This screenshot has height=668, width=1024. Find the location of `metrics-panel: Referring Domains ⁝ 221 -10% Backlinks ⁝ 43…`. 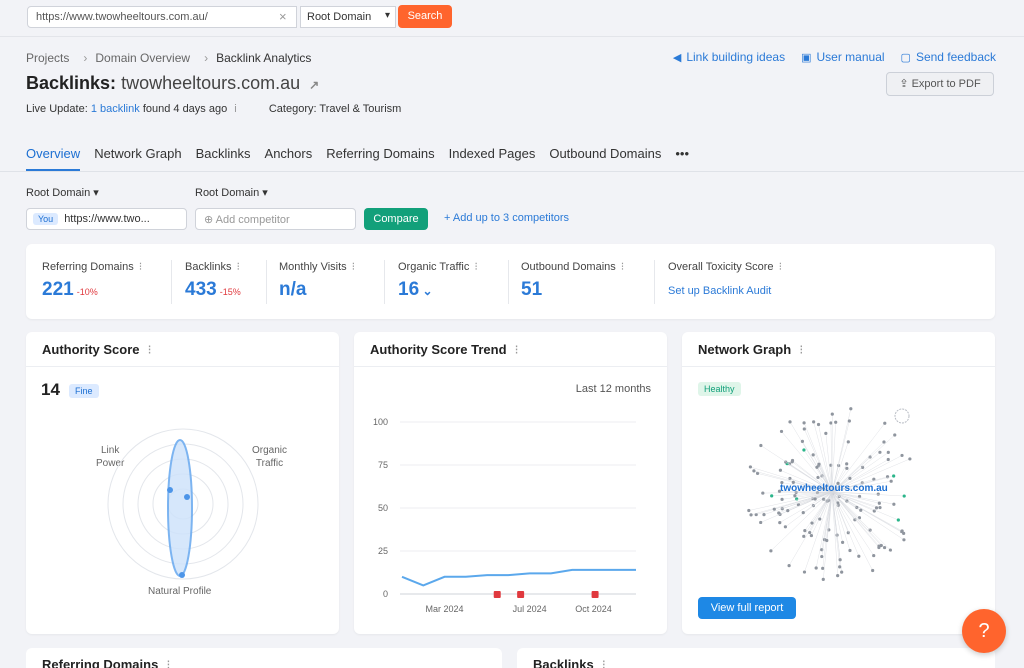

metrics-panel: Referring Domains ⁝ 221 -10% Backlinks ⁝ 43… is located at coordinates (510, 281).